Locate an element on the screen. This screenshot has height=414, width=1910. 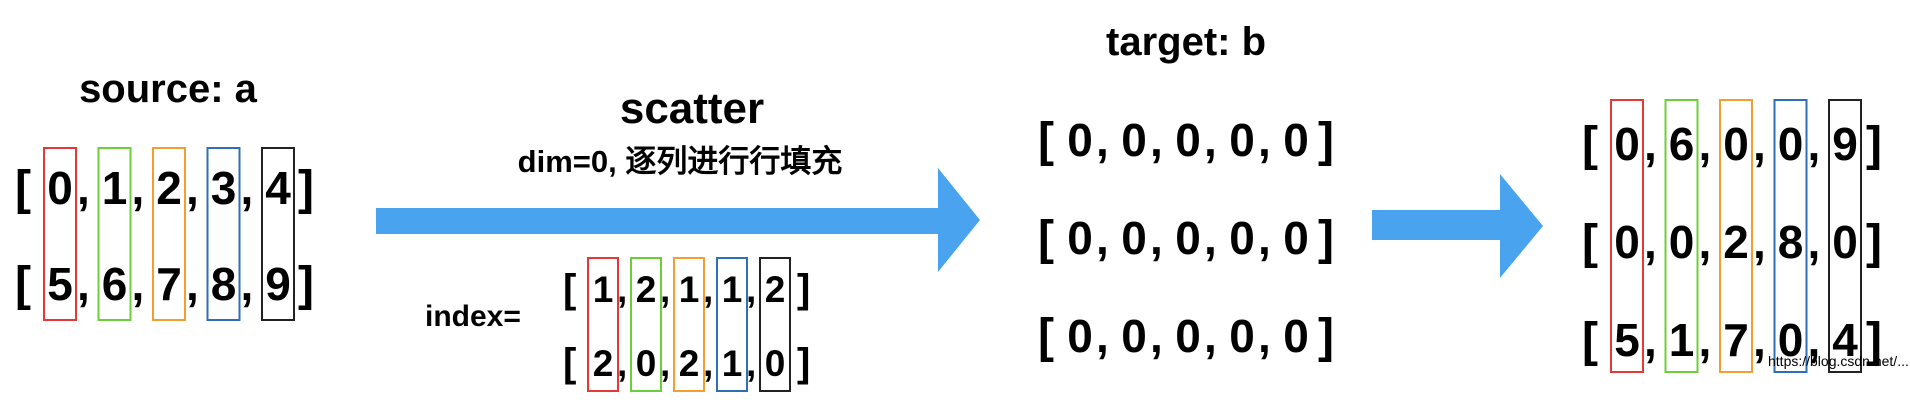
target-cell-r0c2: 0 is located at coordinates (1188, 140).